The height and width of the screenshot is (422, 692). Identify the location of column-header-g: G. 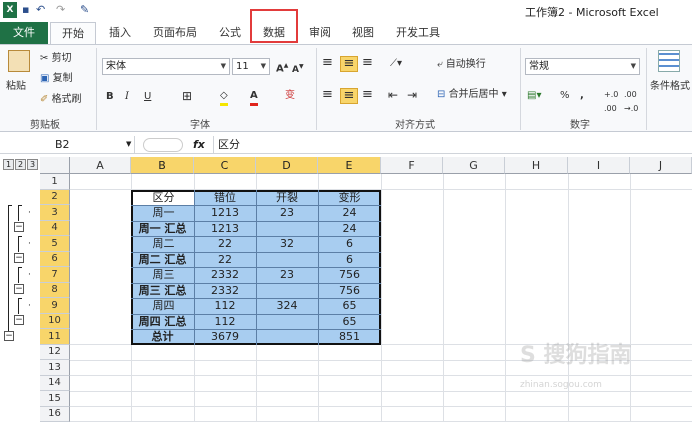
(474, 165).